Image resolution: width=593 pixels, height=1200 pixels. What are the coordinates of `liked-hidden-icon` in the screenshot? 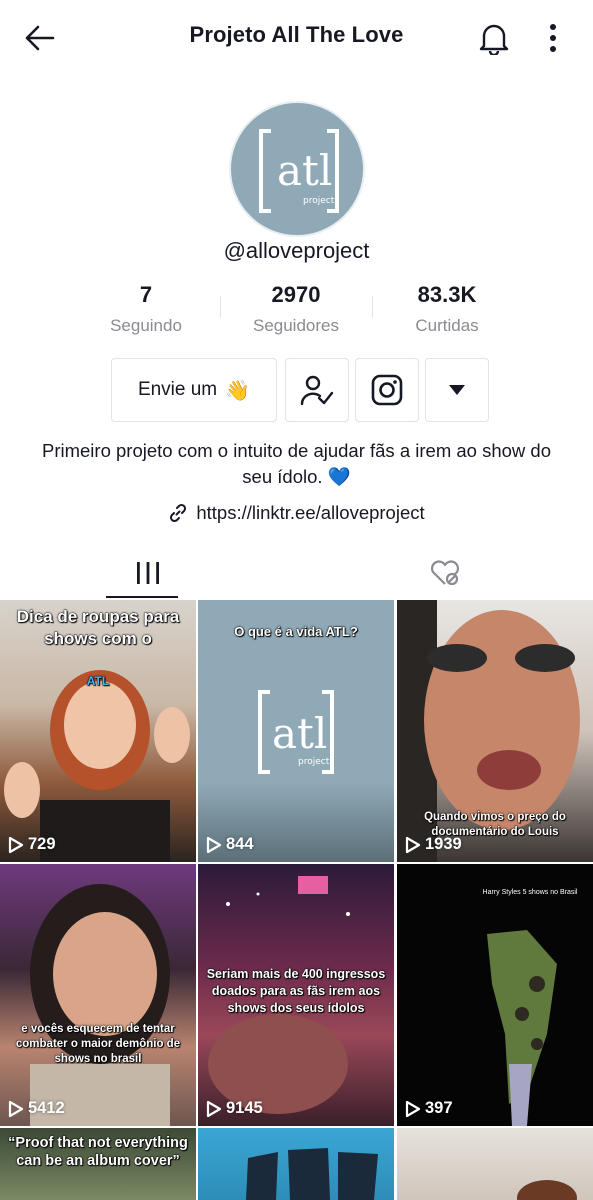 It's located at (445, 573).